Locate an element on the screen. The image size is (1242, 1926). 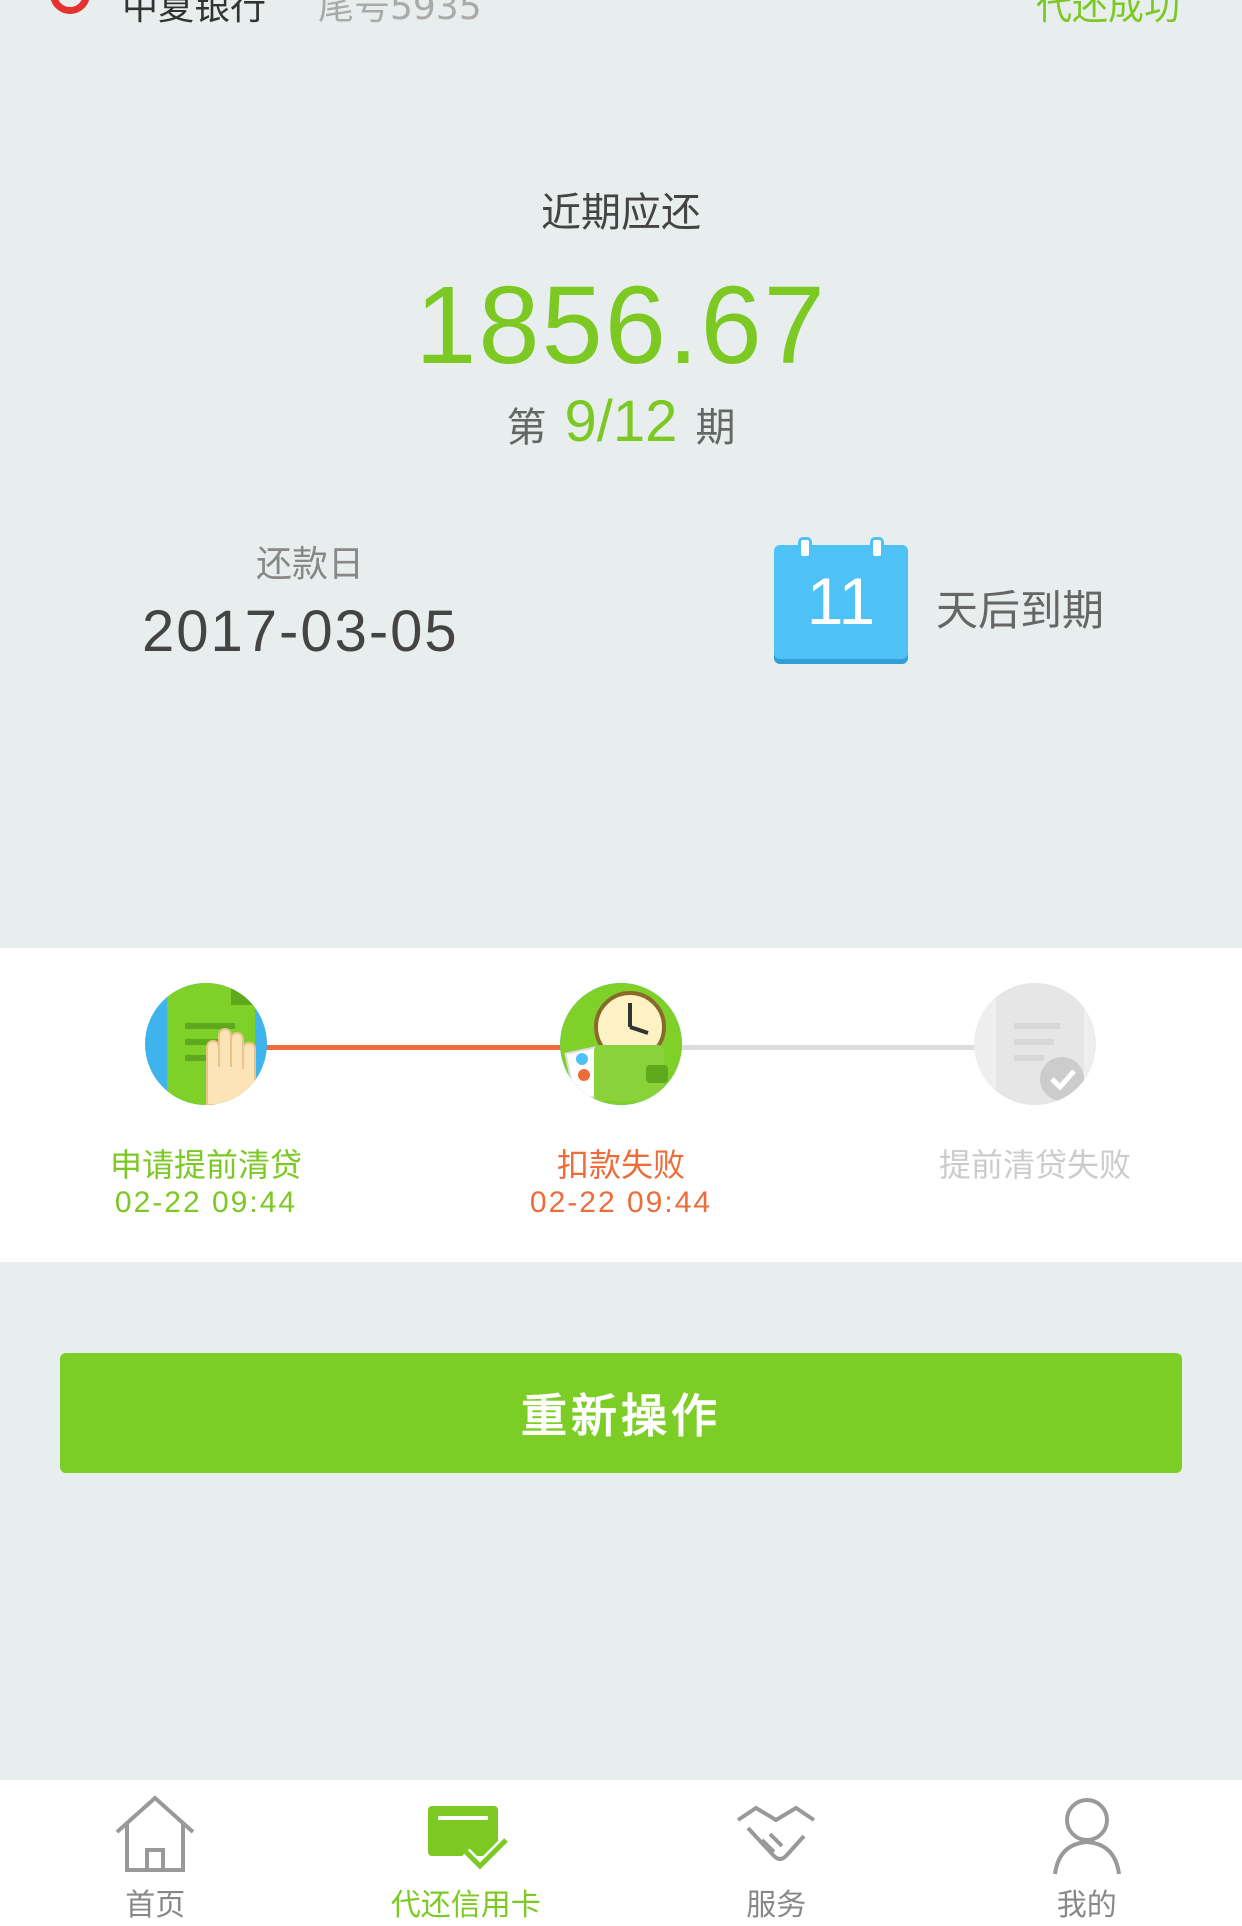
tab-service: 服务 is located at coordinates (776, 1853).